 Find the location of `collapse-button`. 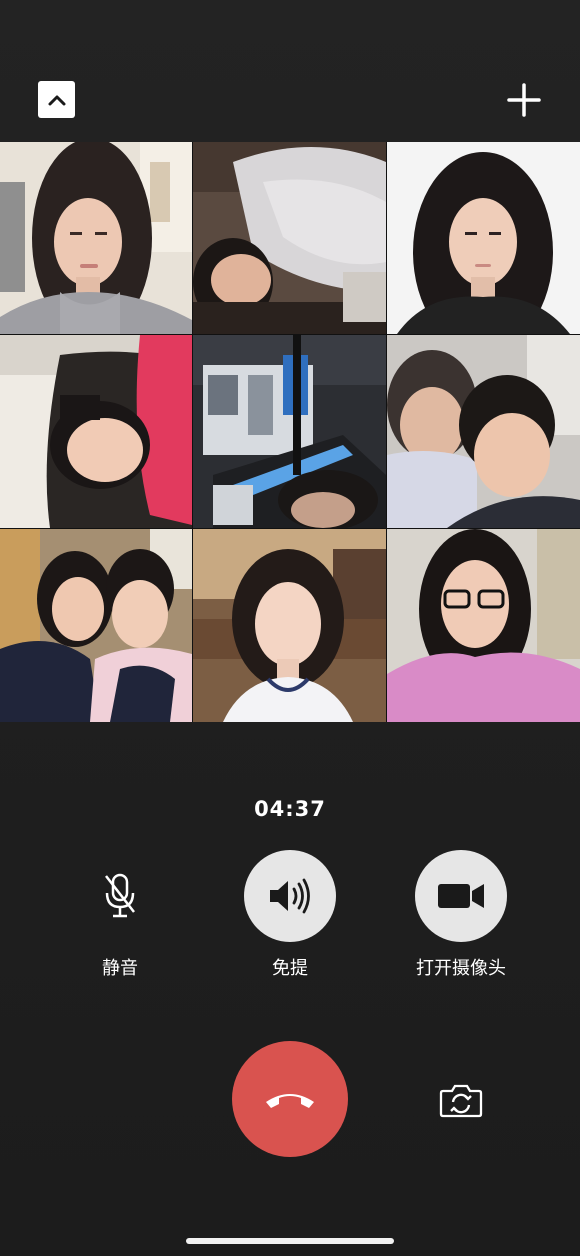

collapse-button is located at coordinates (56, 99).